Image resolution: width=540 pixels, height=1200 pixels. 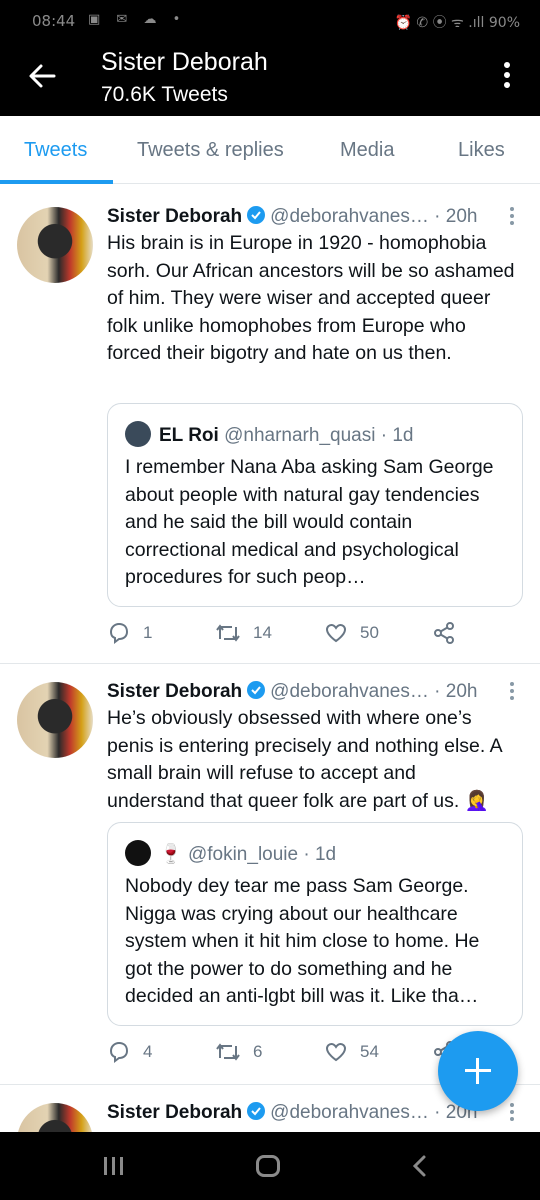 I want to click on like-button: 54, so click(x=351, y=1052).